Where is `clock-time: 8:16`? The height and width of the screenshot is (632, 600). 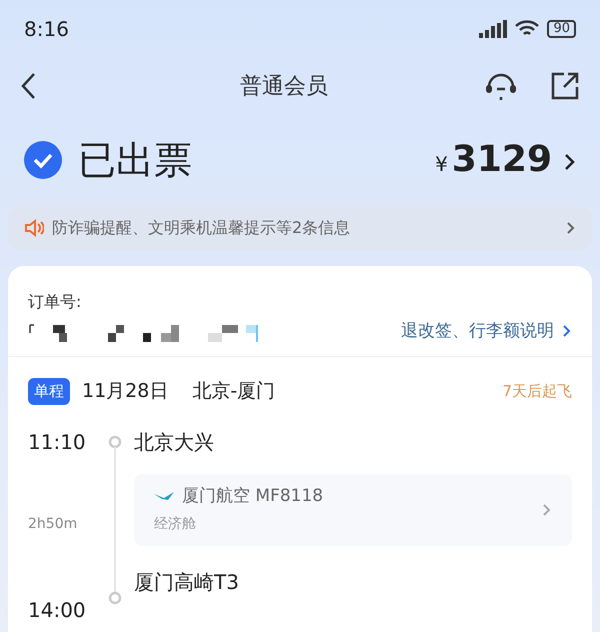
clock-time: 8:16 is located at coordinates (46, 29).